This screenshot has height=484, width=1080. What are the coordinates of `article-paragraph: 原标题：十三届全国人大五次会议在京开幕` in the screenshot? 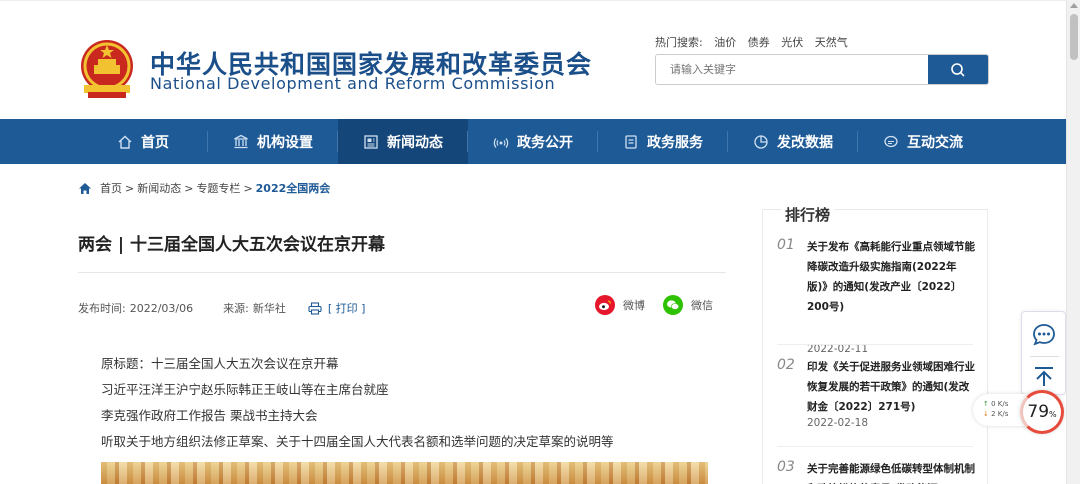 It's located at (220, 363).